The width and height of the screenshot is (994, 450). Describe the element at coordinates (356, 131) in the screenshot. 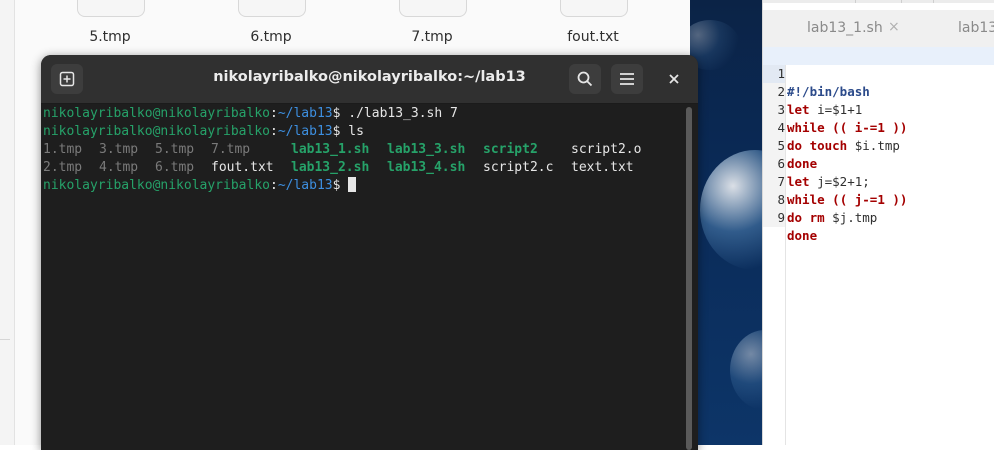

I see `command-text: ls` at that location.